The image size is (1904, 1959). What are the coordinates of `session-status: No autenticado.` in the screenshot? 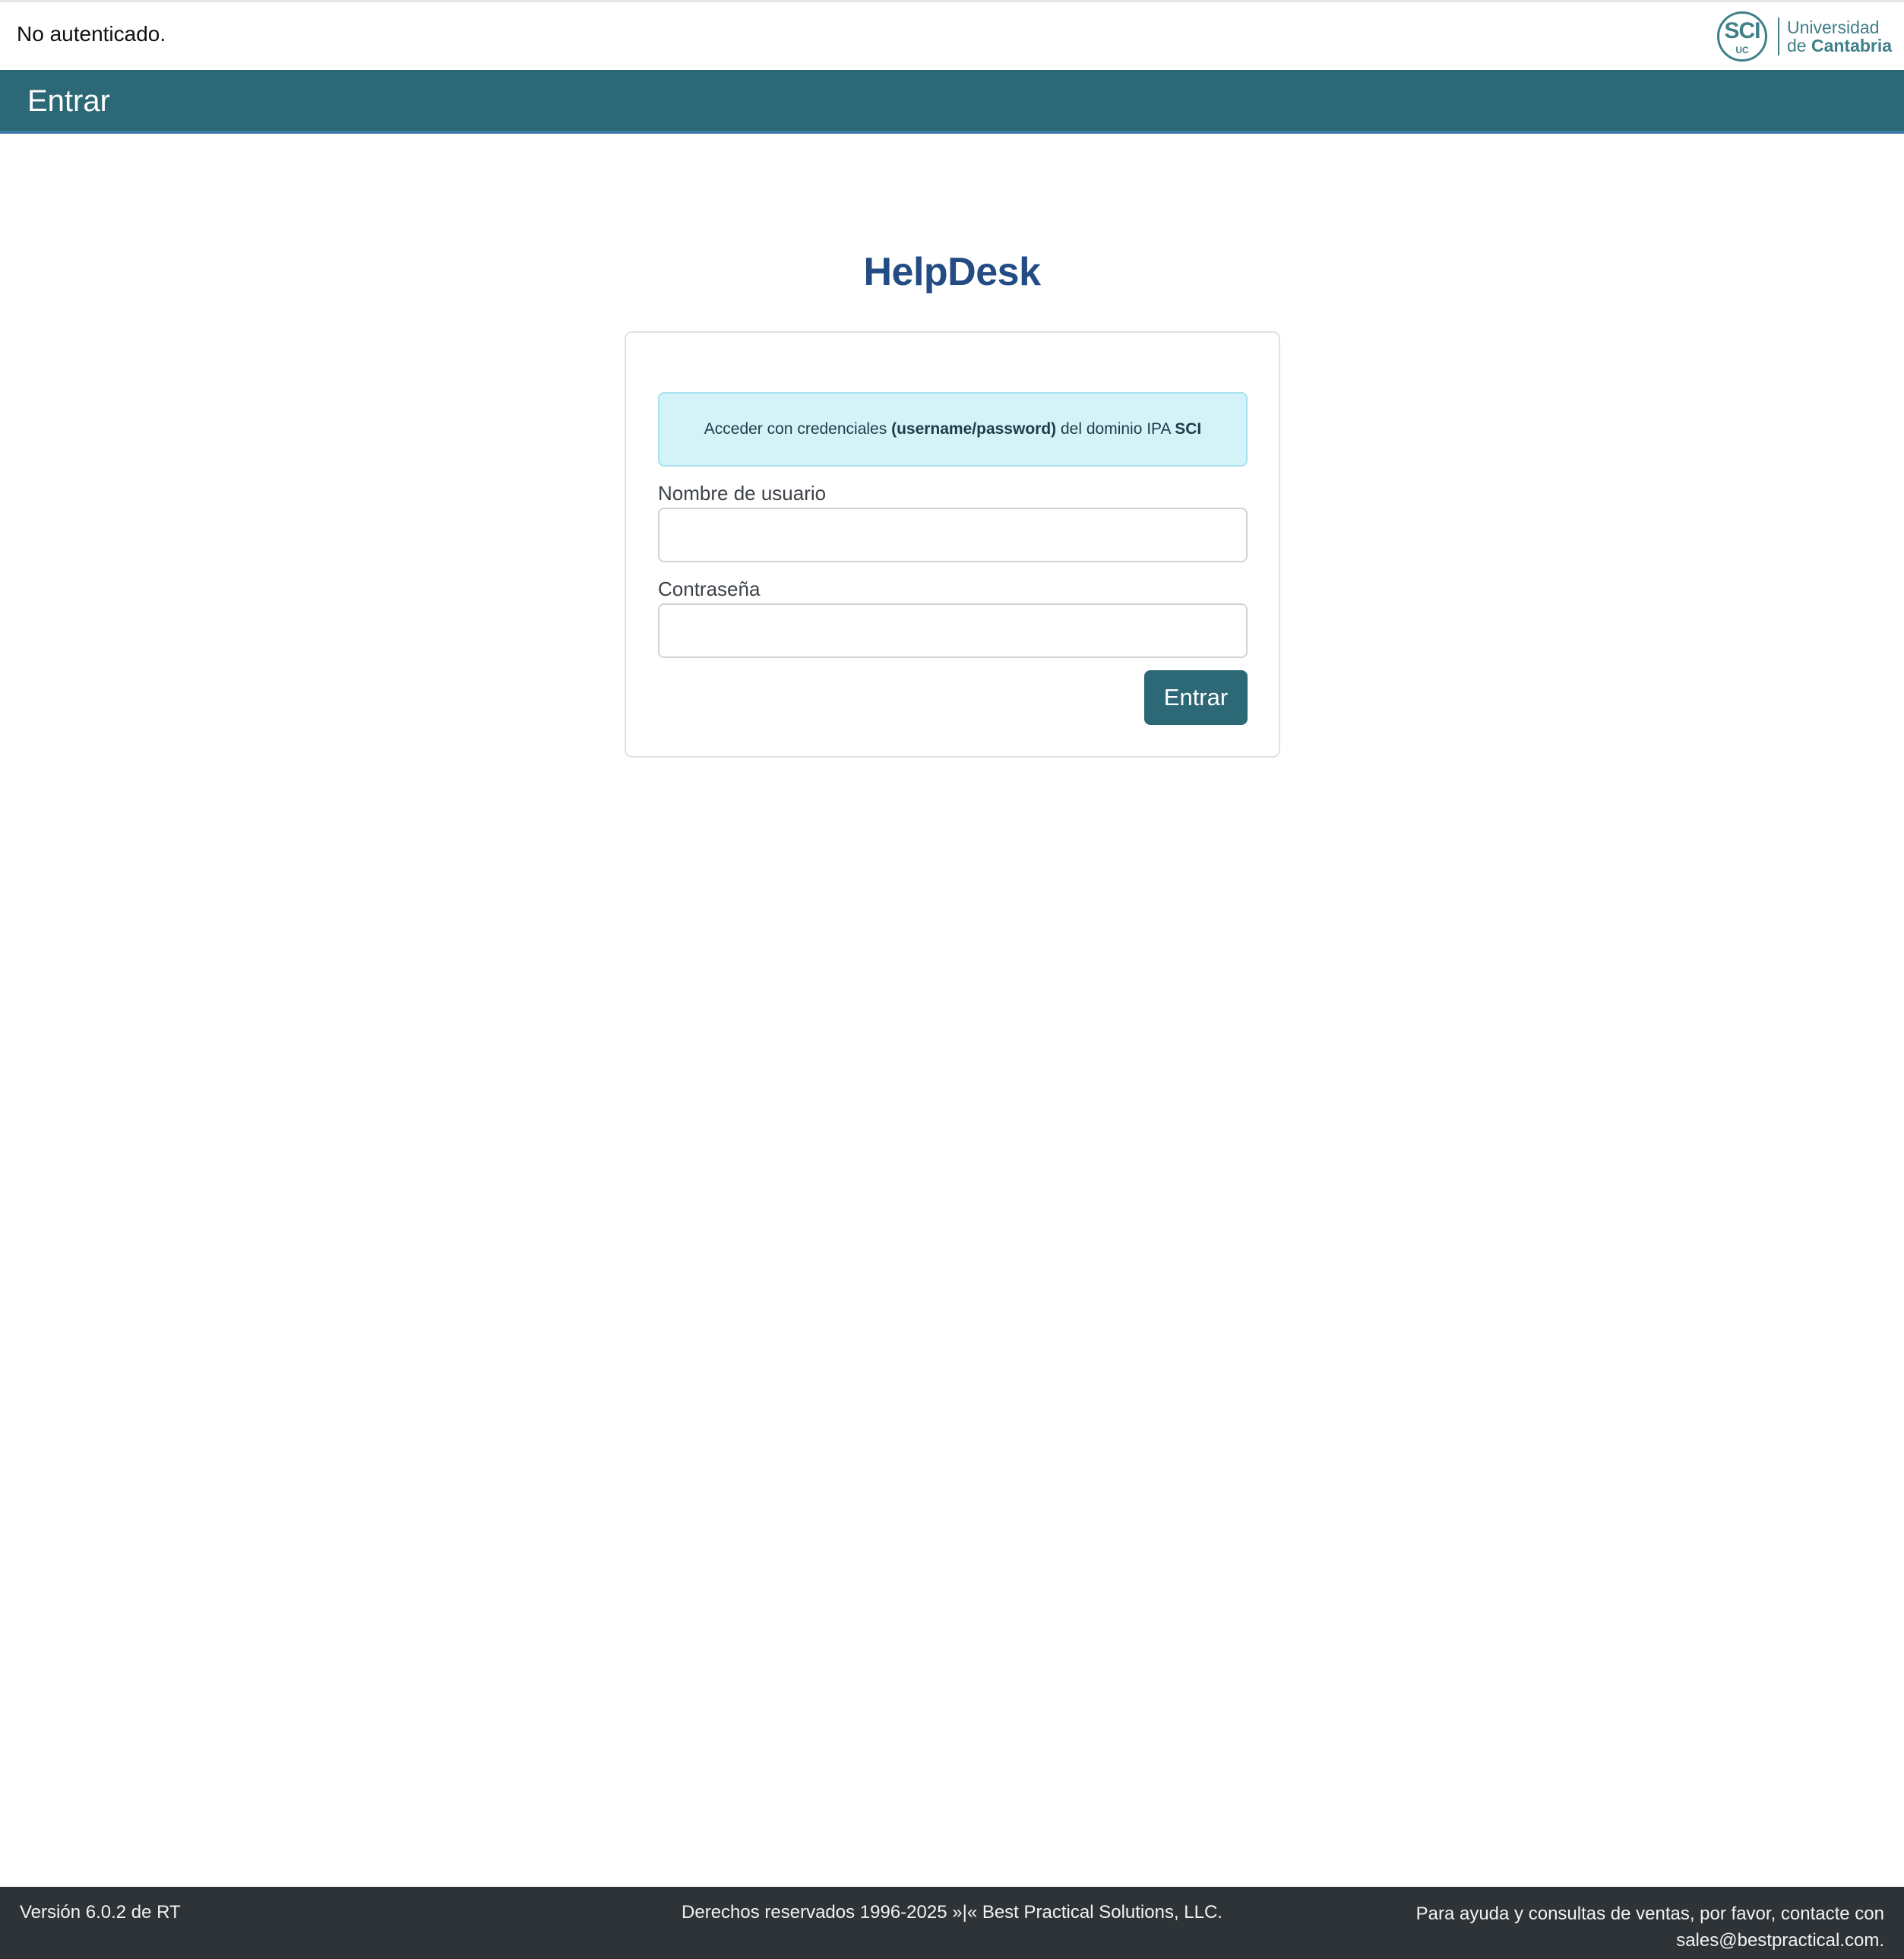 It's located at (91, 34).